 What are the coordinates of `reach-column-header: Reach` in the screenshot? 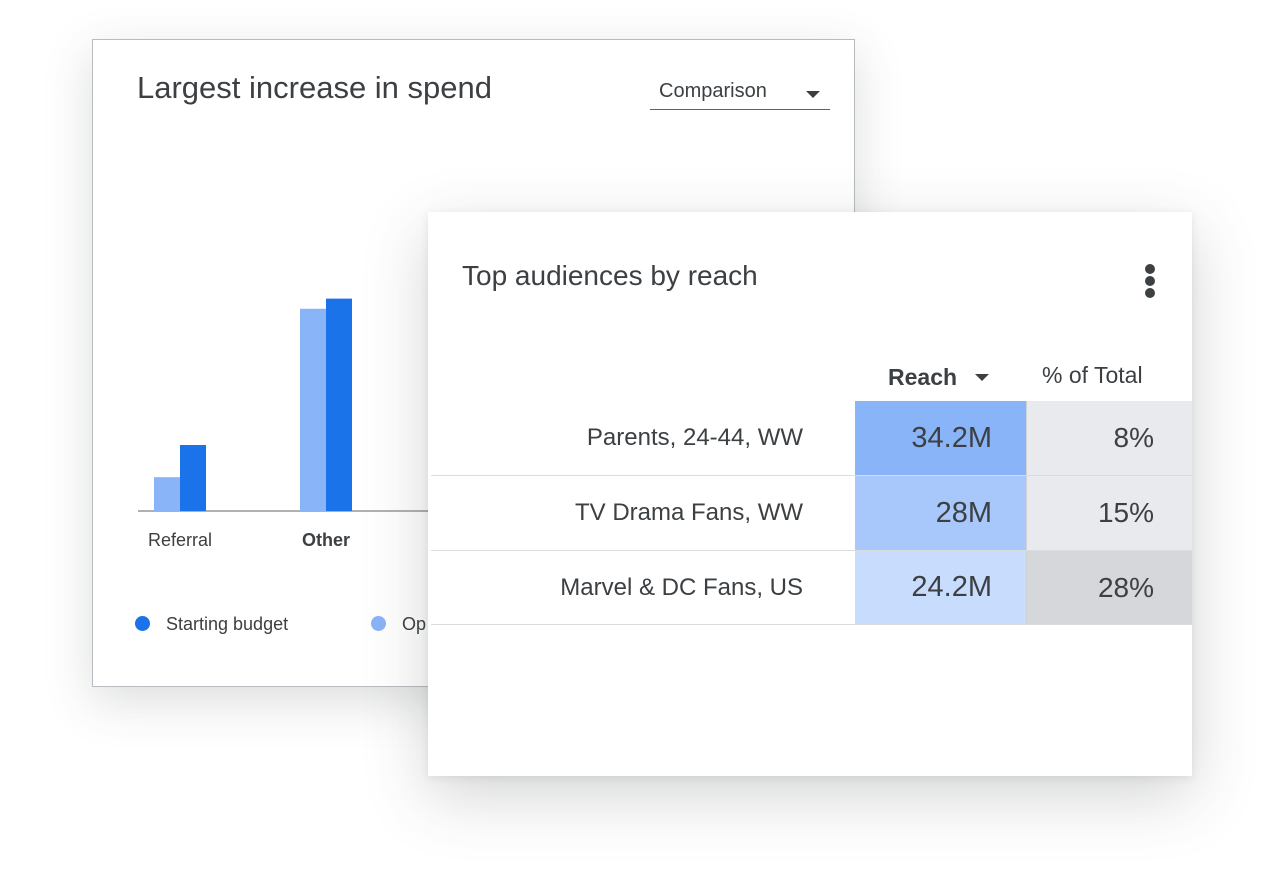 It's located at (939, 377).